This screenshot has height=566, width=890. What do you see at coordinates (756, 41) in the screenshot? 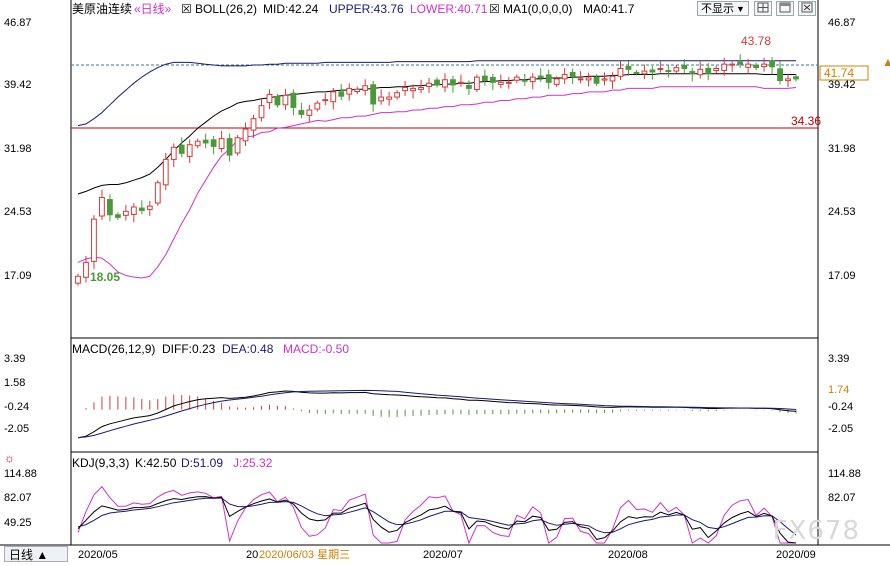
I see `high-label: 43.78` at bounding box center [756, 41].